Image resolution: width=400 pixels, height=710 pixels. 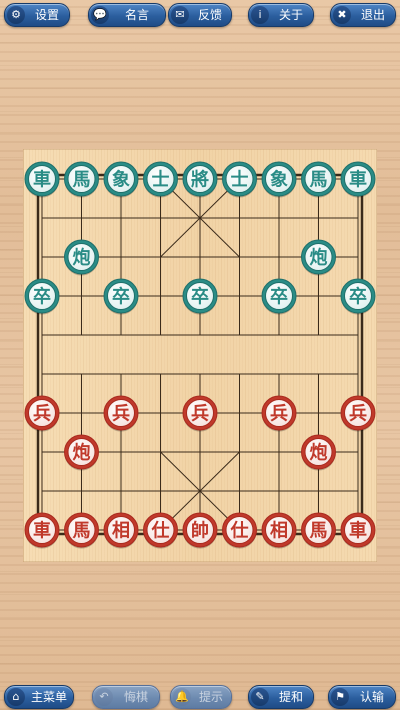 I want to click on settings-button: ⚙ 设置, so click(x=37, y=15).